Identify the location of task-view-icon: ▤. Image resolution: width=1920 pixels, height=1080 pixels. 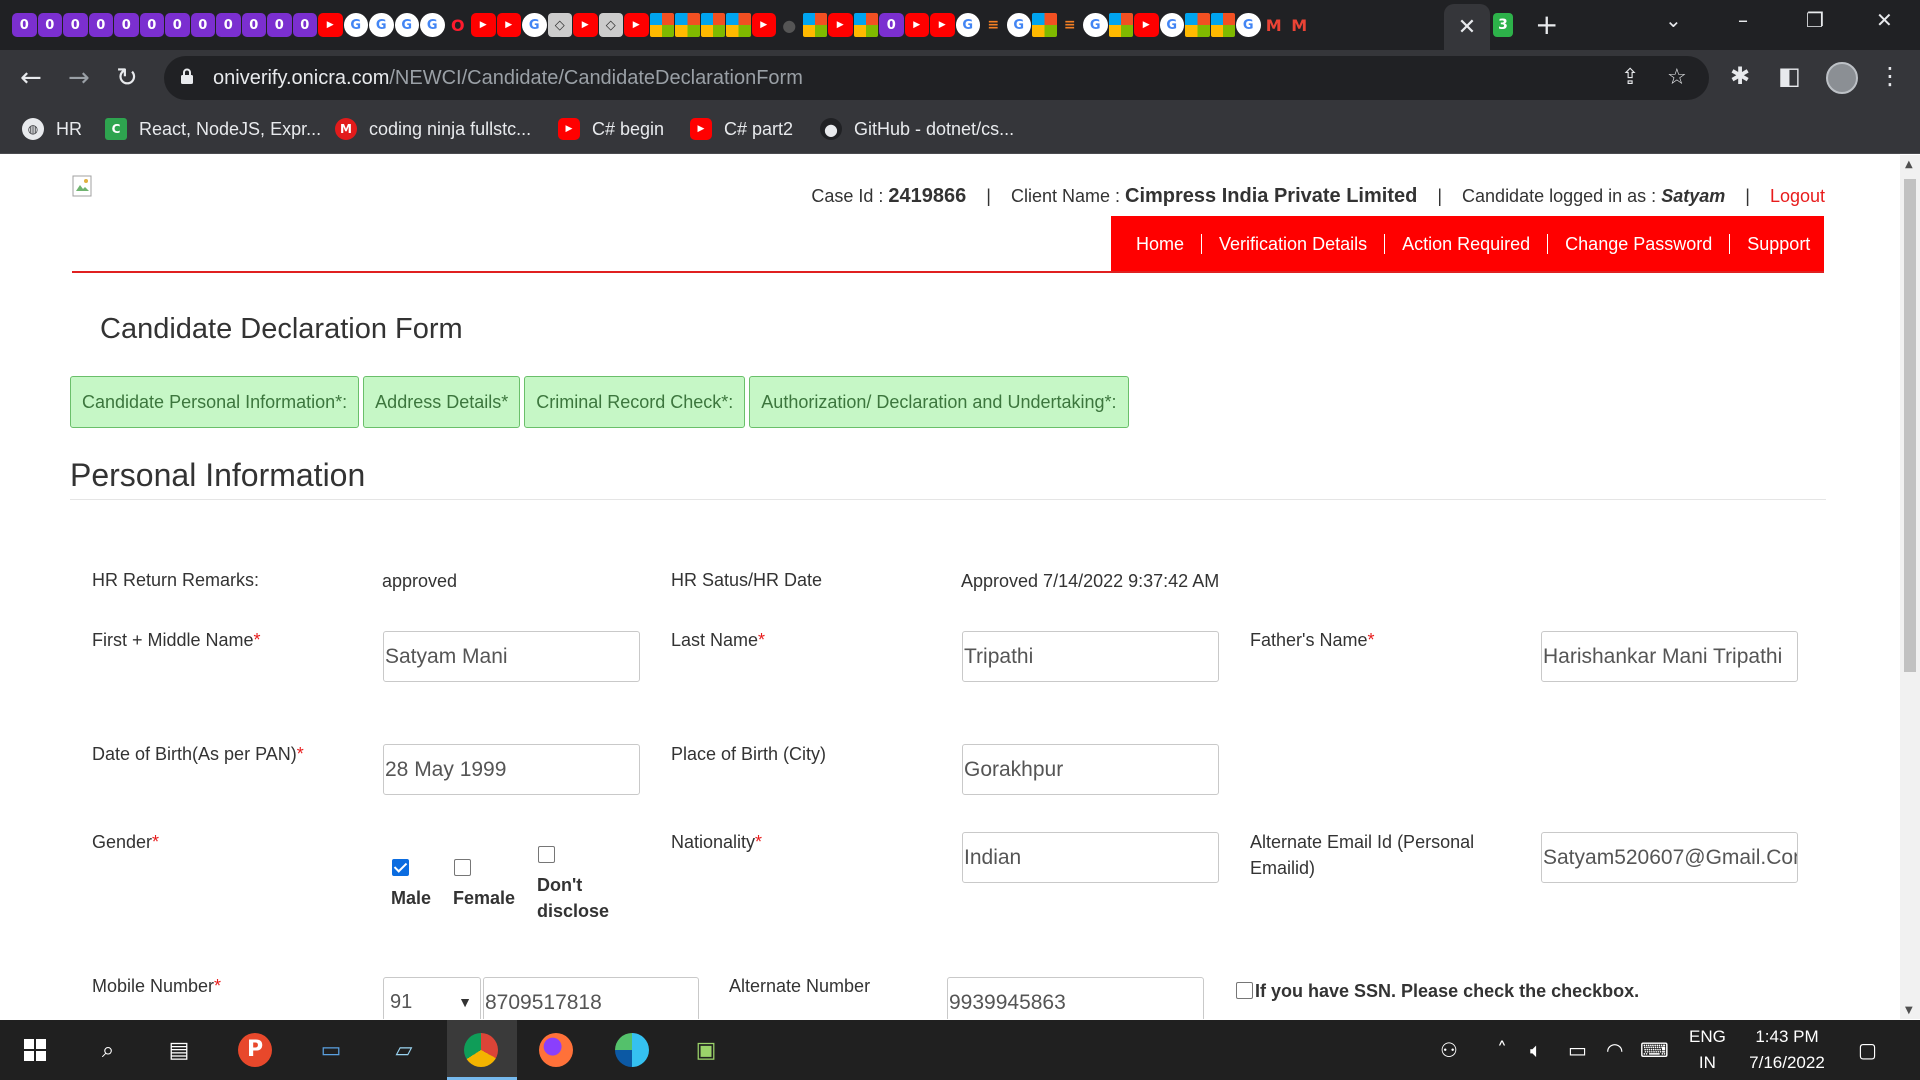
(179, 1050).